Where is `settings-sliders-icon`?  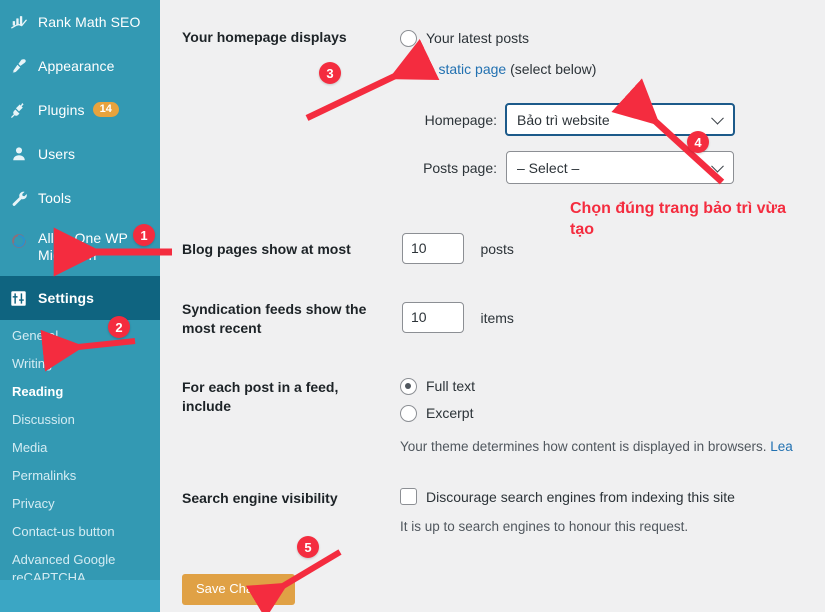 settings-sliders-icon is located at coordinates (24, 298).